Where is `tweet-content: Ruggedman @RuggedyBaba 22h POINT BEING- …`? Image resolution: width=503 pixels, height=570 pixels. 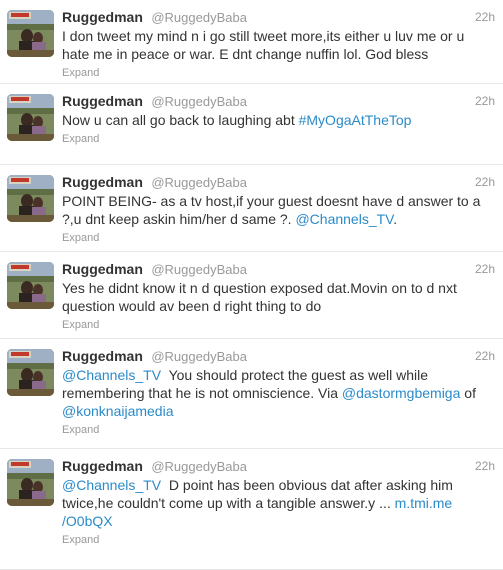
tweet-content: Ruggedman @RuggedyBaba 22h POINT BEING- … is located at coordinates (279, 209).